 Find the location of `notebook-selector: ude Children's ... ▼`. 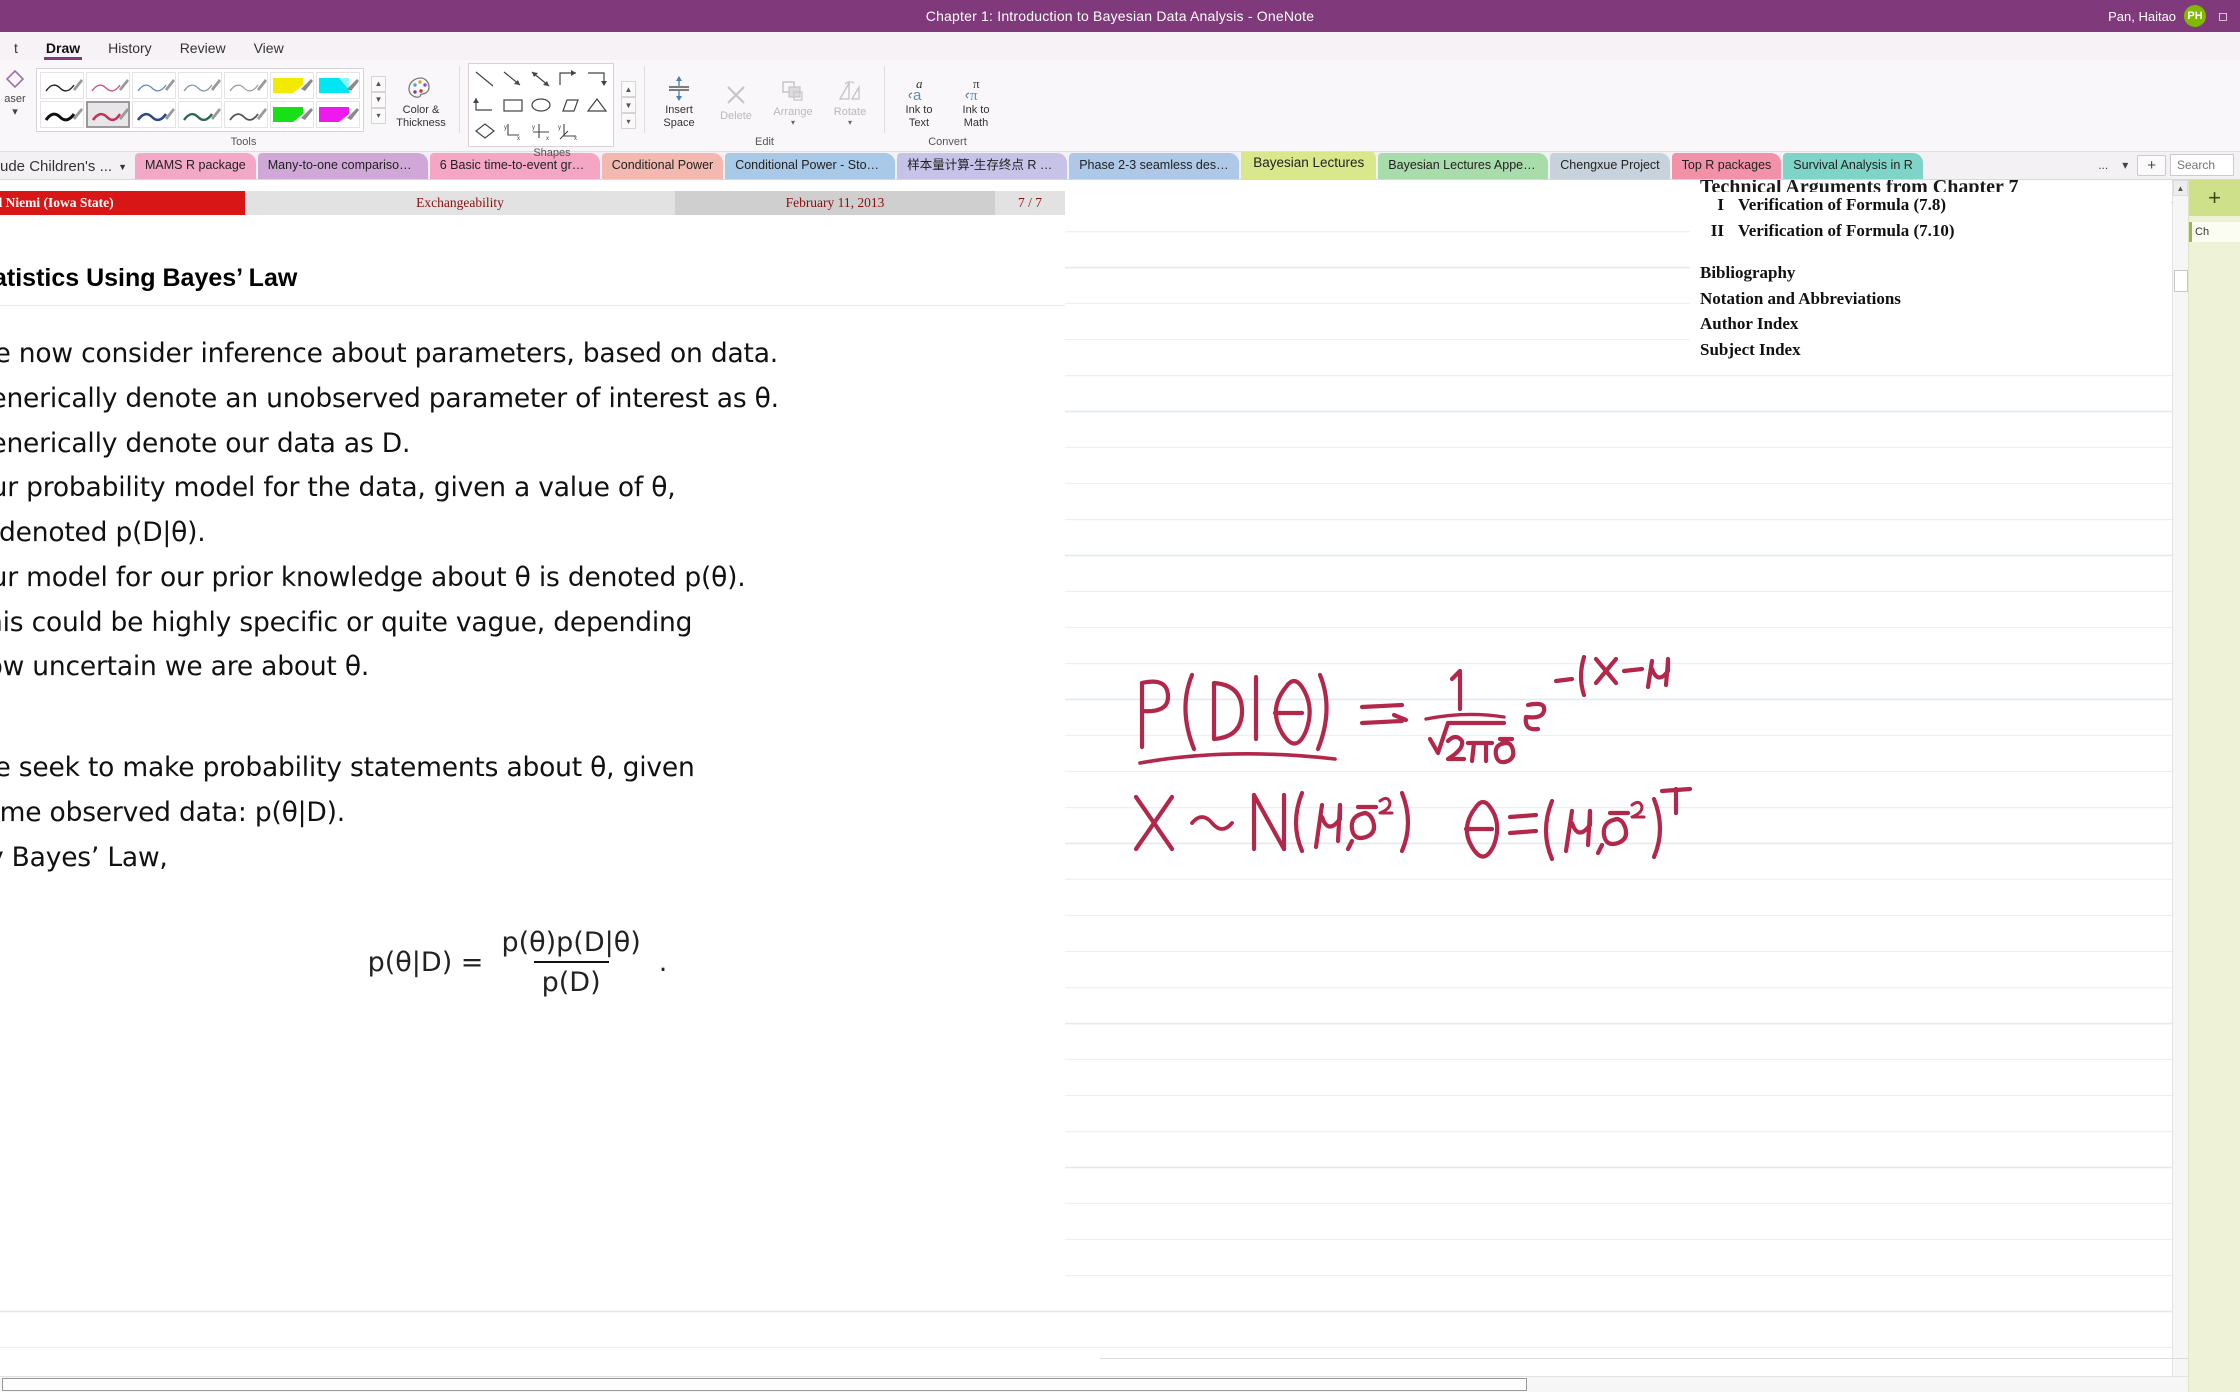

notebook-selector: ude Children's ... ▼ is located at coordinates (67, 168).